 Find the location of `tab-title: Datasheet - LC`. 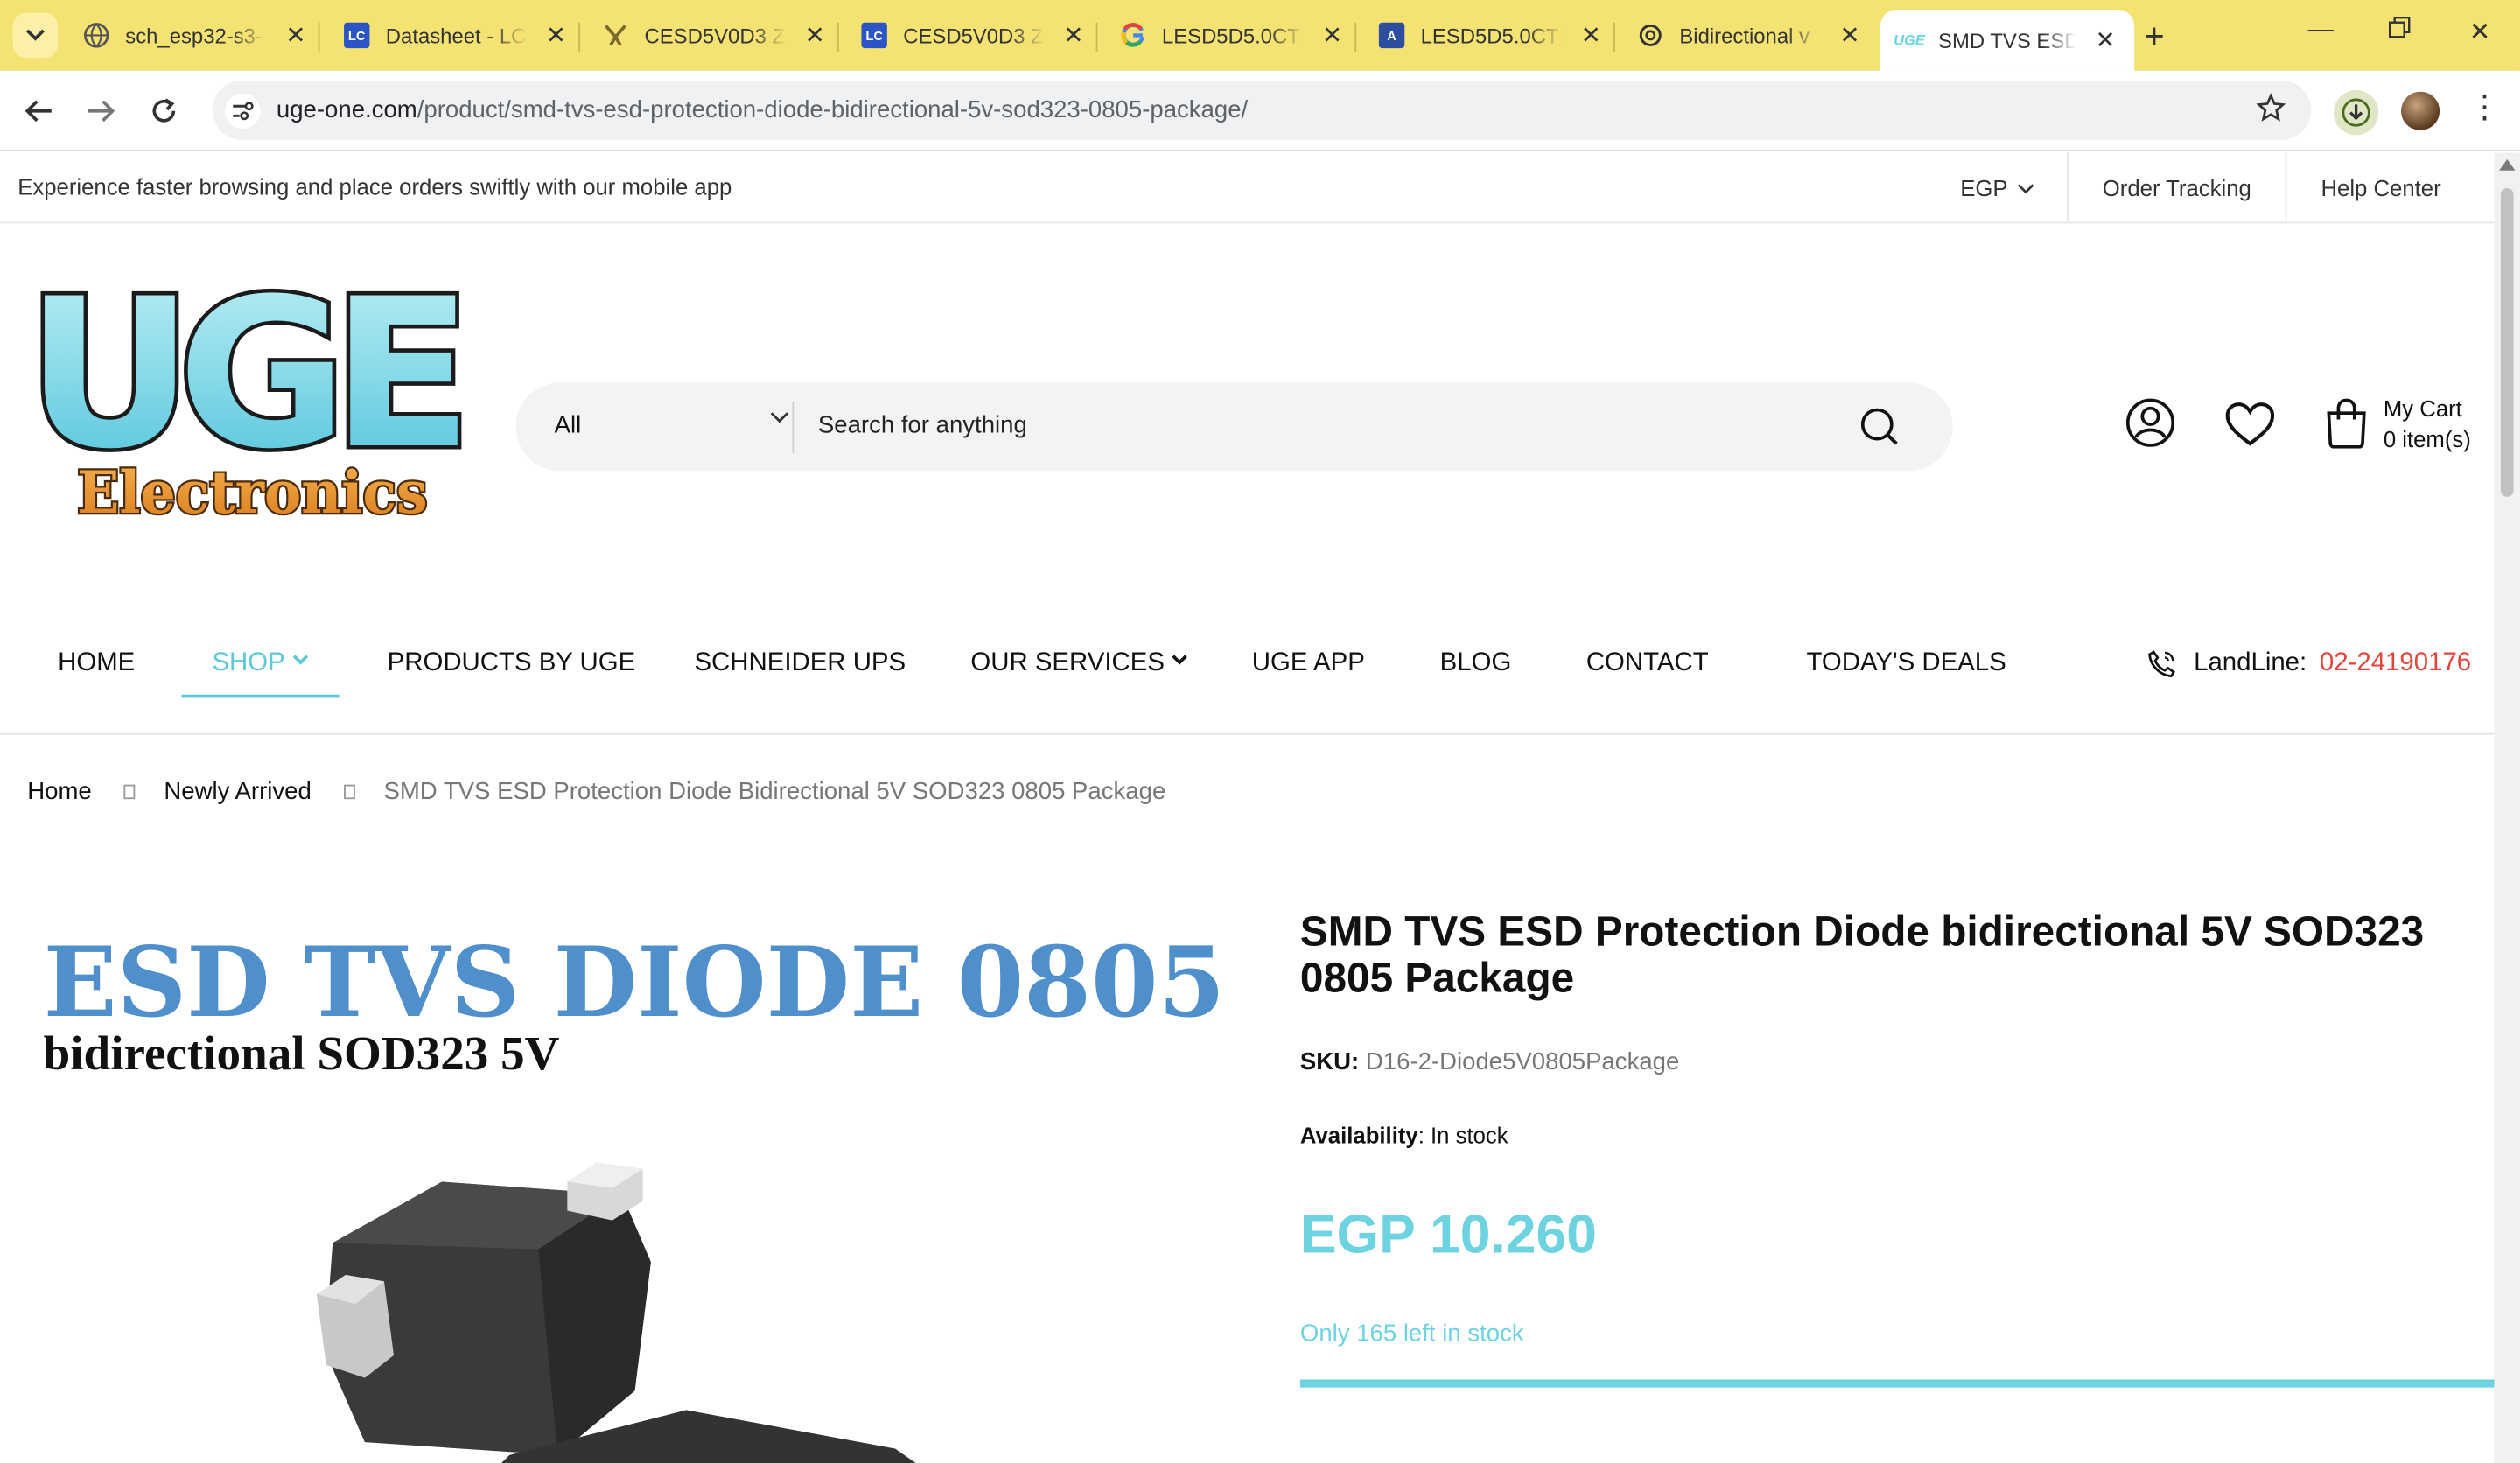

tab-title: Datasheet - LC is located at coordinates (456, 35).